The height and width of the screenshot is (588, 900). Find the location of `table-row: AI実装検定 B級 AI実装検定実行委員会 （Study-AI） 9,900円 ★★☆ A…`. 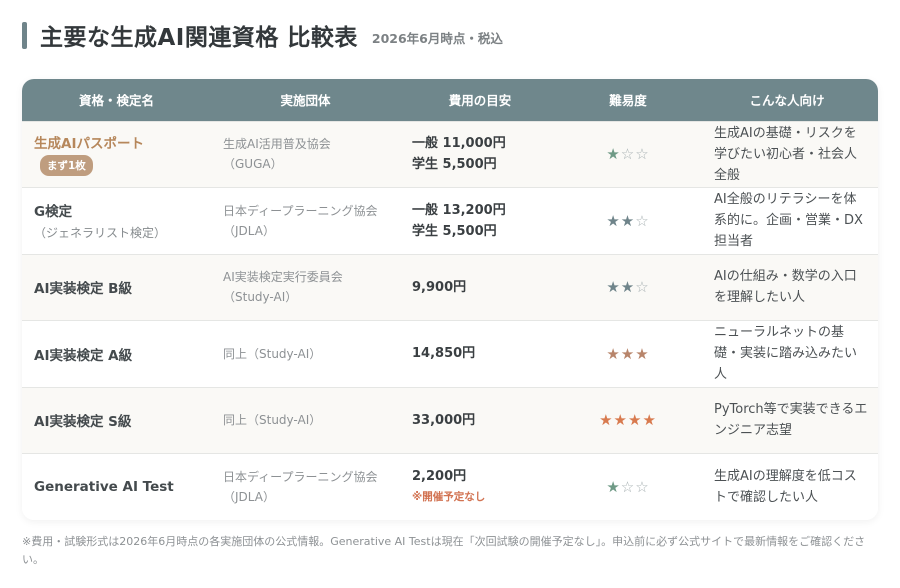

table-row: AI実装検定 B級 AI実装検定実行委員会 （Study-AI） 9,900円 ★★☆ A… is located at coordinates (450, 287).